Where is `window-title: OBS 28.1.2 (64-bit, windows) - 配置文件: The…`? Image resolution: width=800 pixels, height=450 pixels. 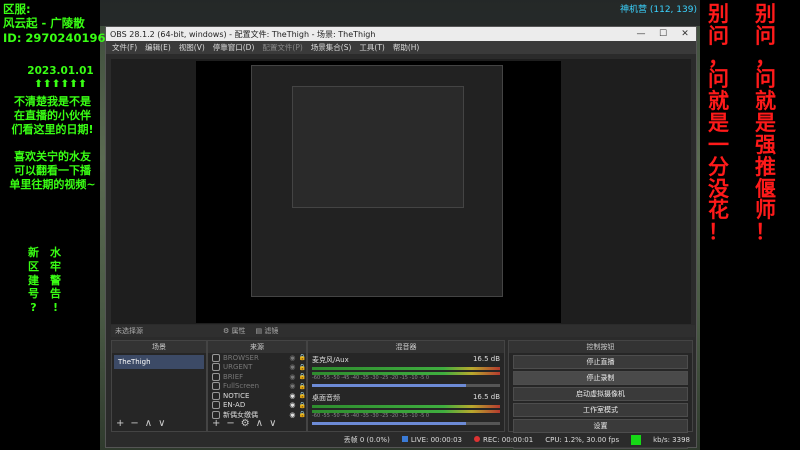
window-title: OBS 28.1.2 (64-bit, windows) - 配置文件: The… is located at coordinates (243, 34).